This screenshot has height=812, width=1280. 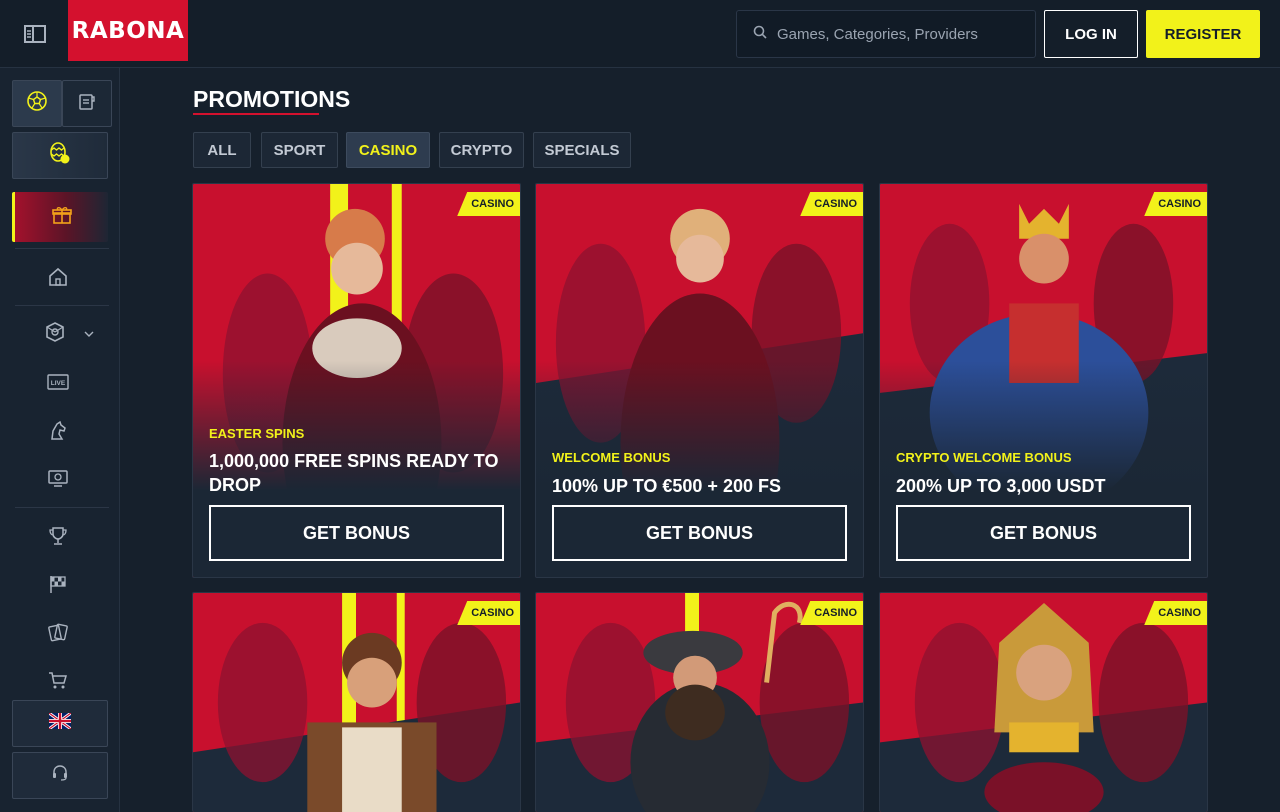 I want to click on casino-chip-icon, so click(x=55, y=334).